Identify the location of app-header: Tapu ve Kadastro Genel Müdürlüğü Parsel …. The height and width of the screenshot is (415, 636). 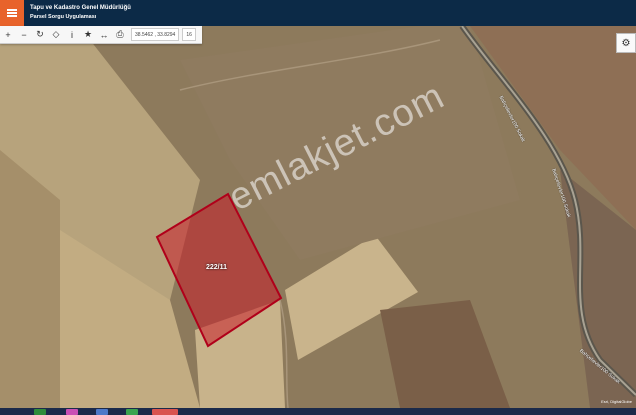
(318, 13).